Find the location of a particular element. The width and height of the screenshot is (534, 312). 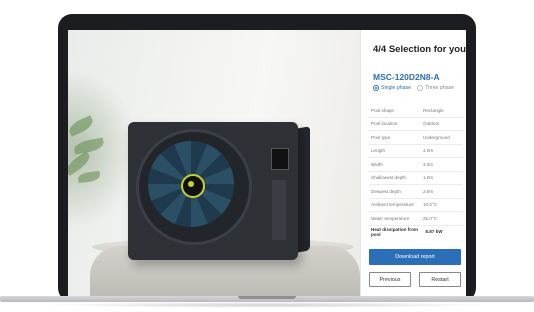

spec-label: Deepest depth is located at coordinates (386, 191).